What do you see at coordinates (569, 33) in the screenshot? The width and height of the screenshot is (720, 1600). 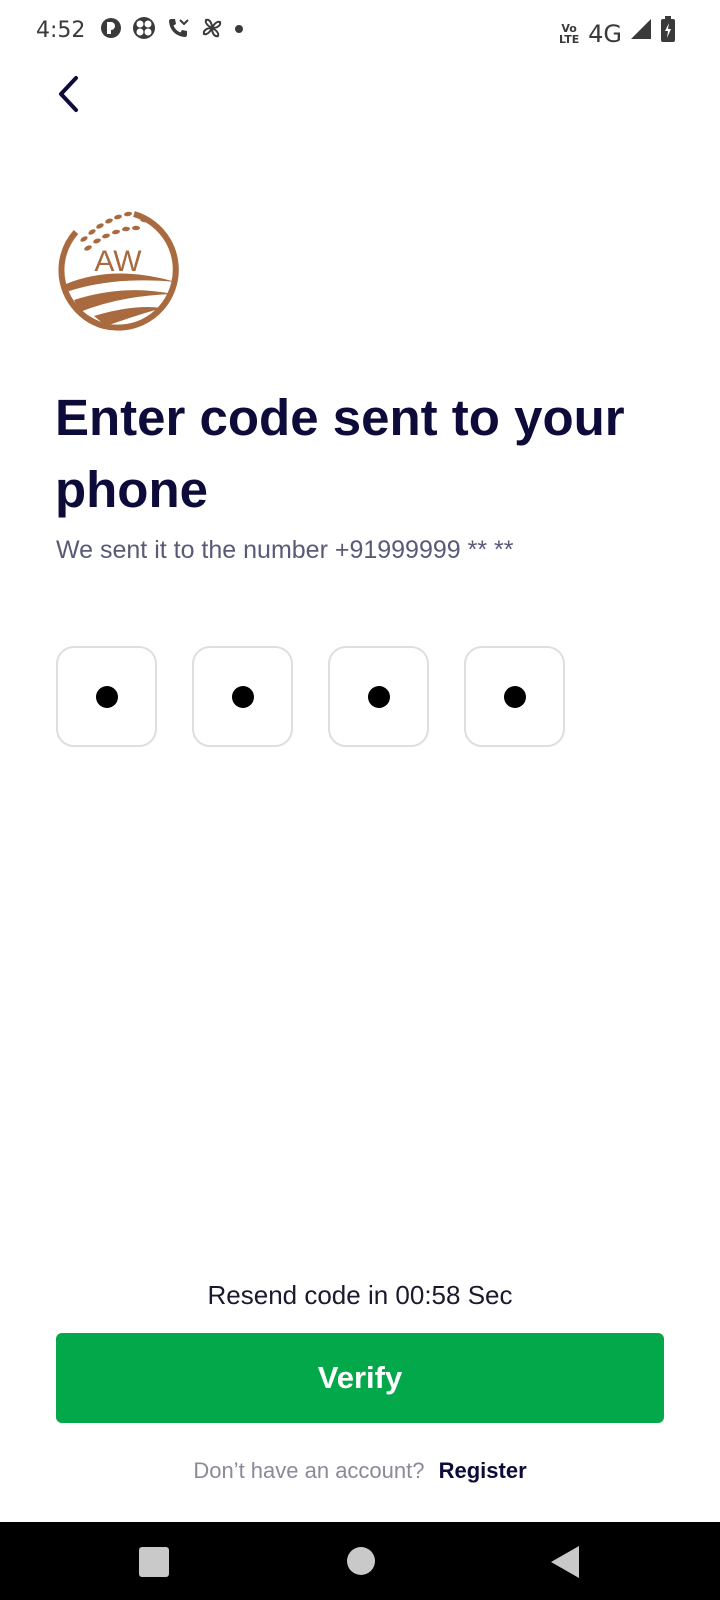 I see `volte-icon: Vo LTE` at bounding box center [569, 33].